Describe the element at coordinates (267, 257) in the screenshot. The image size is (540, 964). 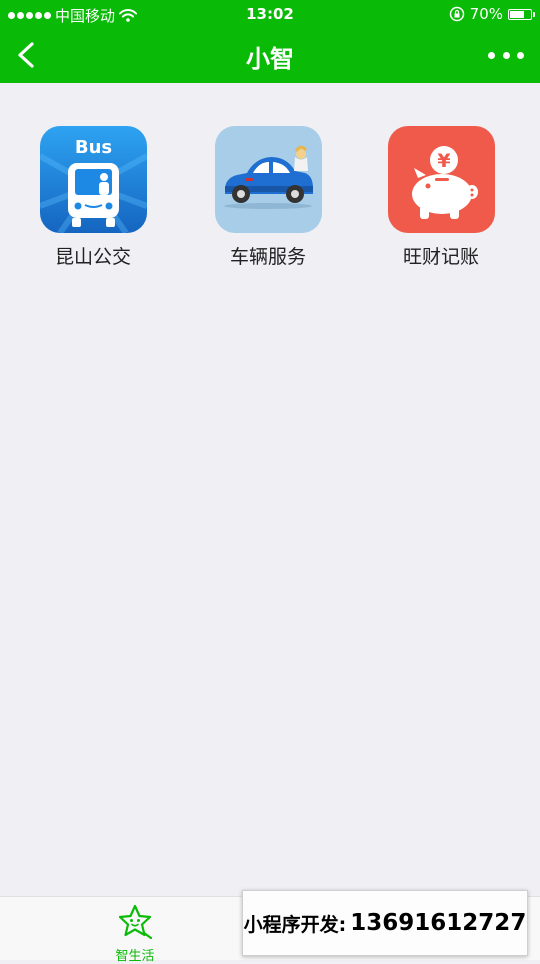
I see `app-label: 车辆服务` at that location.